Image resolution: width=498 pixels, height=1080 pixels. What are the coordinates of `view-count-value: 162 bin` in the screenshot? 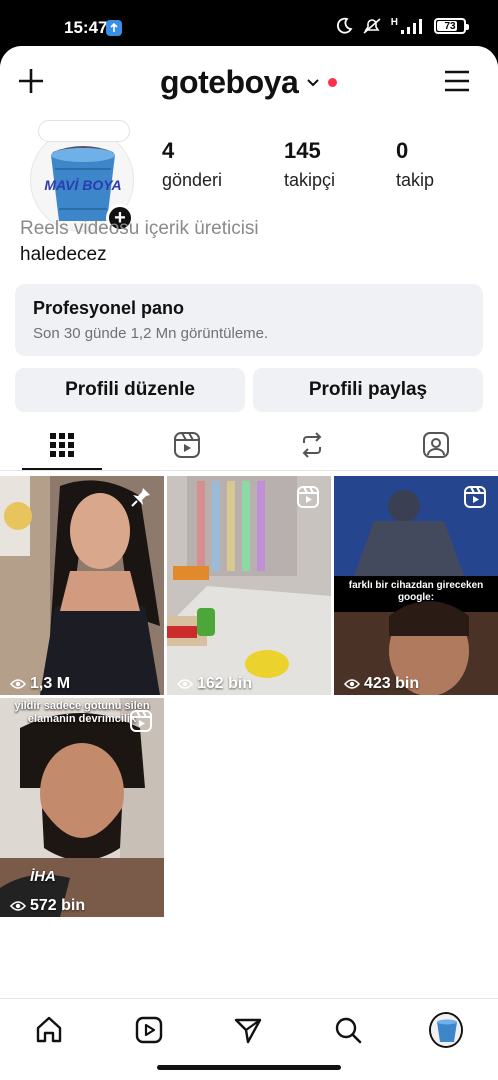 It's located at (225, 683).